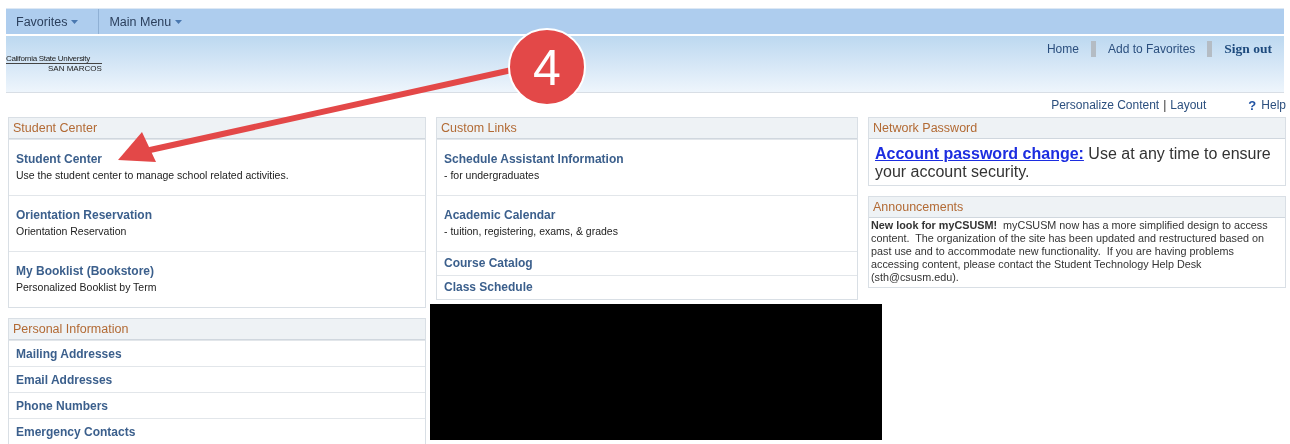 The image size is (1290, 444). I want to click on link: Class Schedule, so click(488, 287).